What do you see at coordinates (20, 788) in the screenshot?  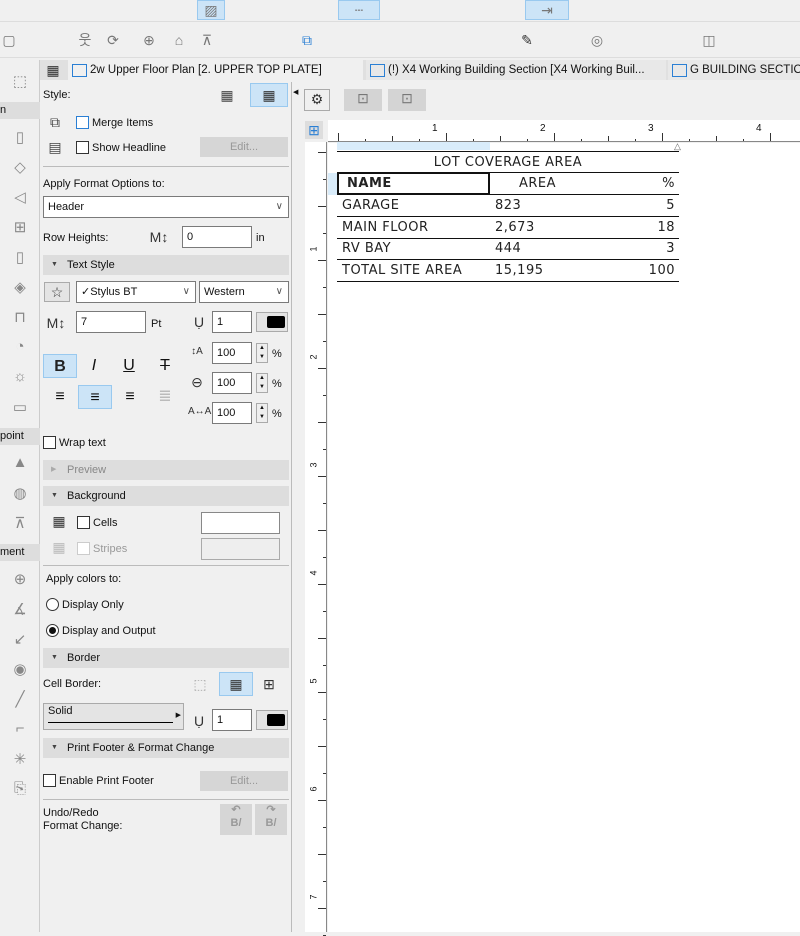 I see `drawing-icon: ⎘` at bounding box center [20, 788].